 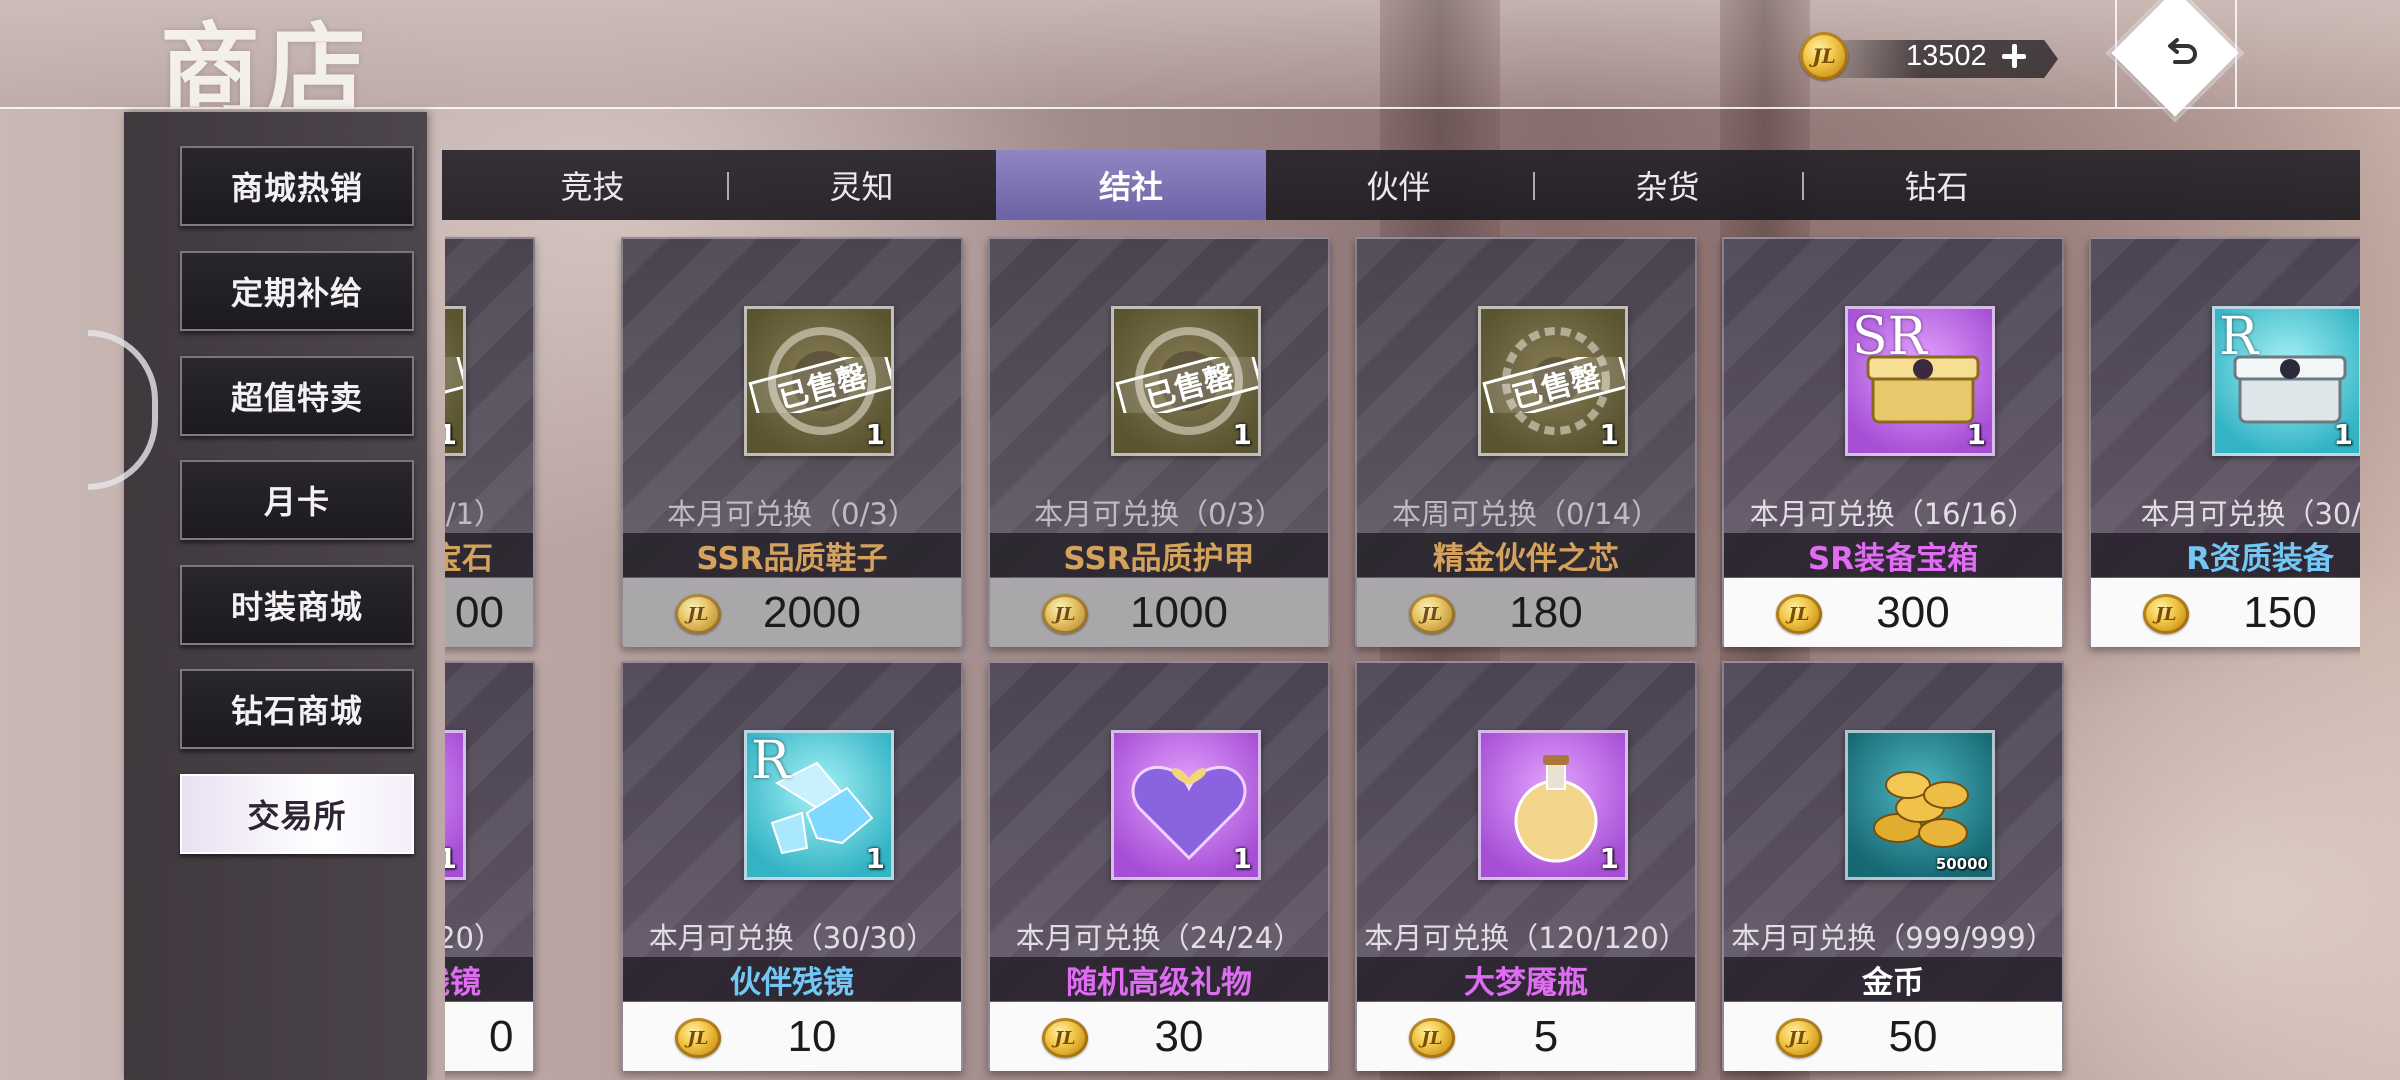 I want to click on currency-display: JL 13502, so click(x=1930, y=56).